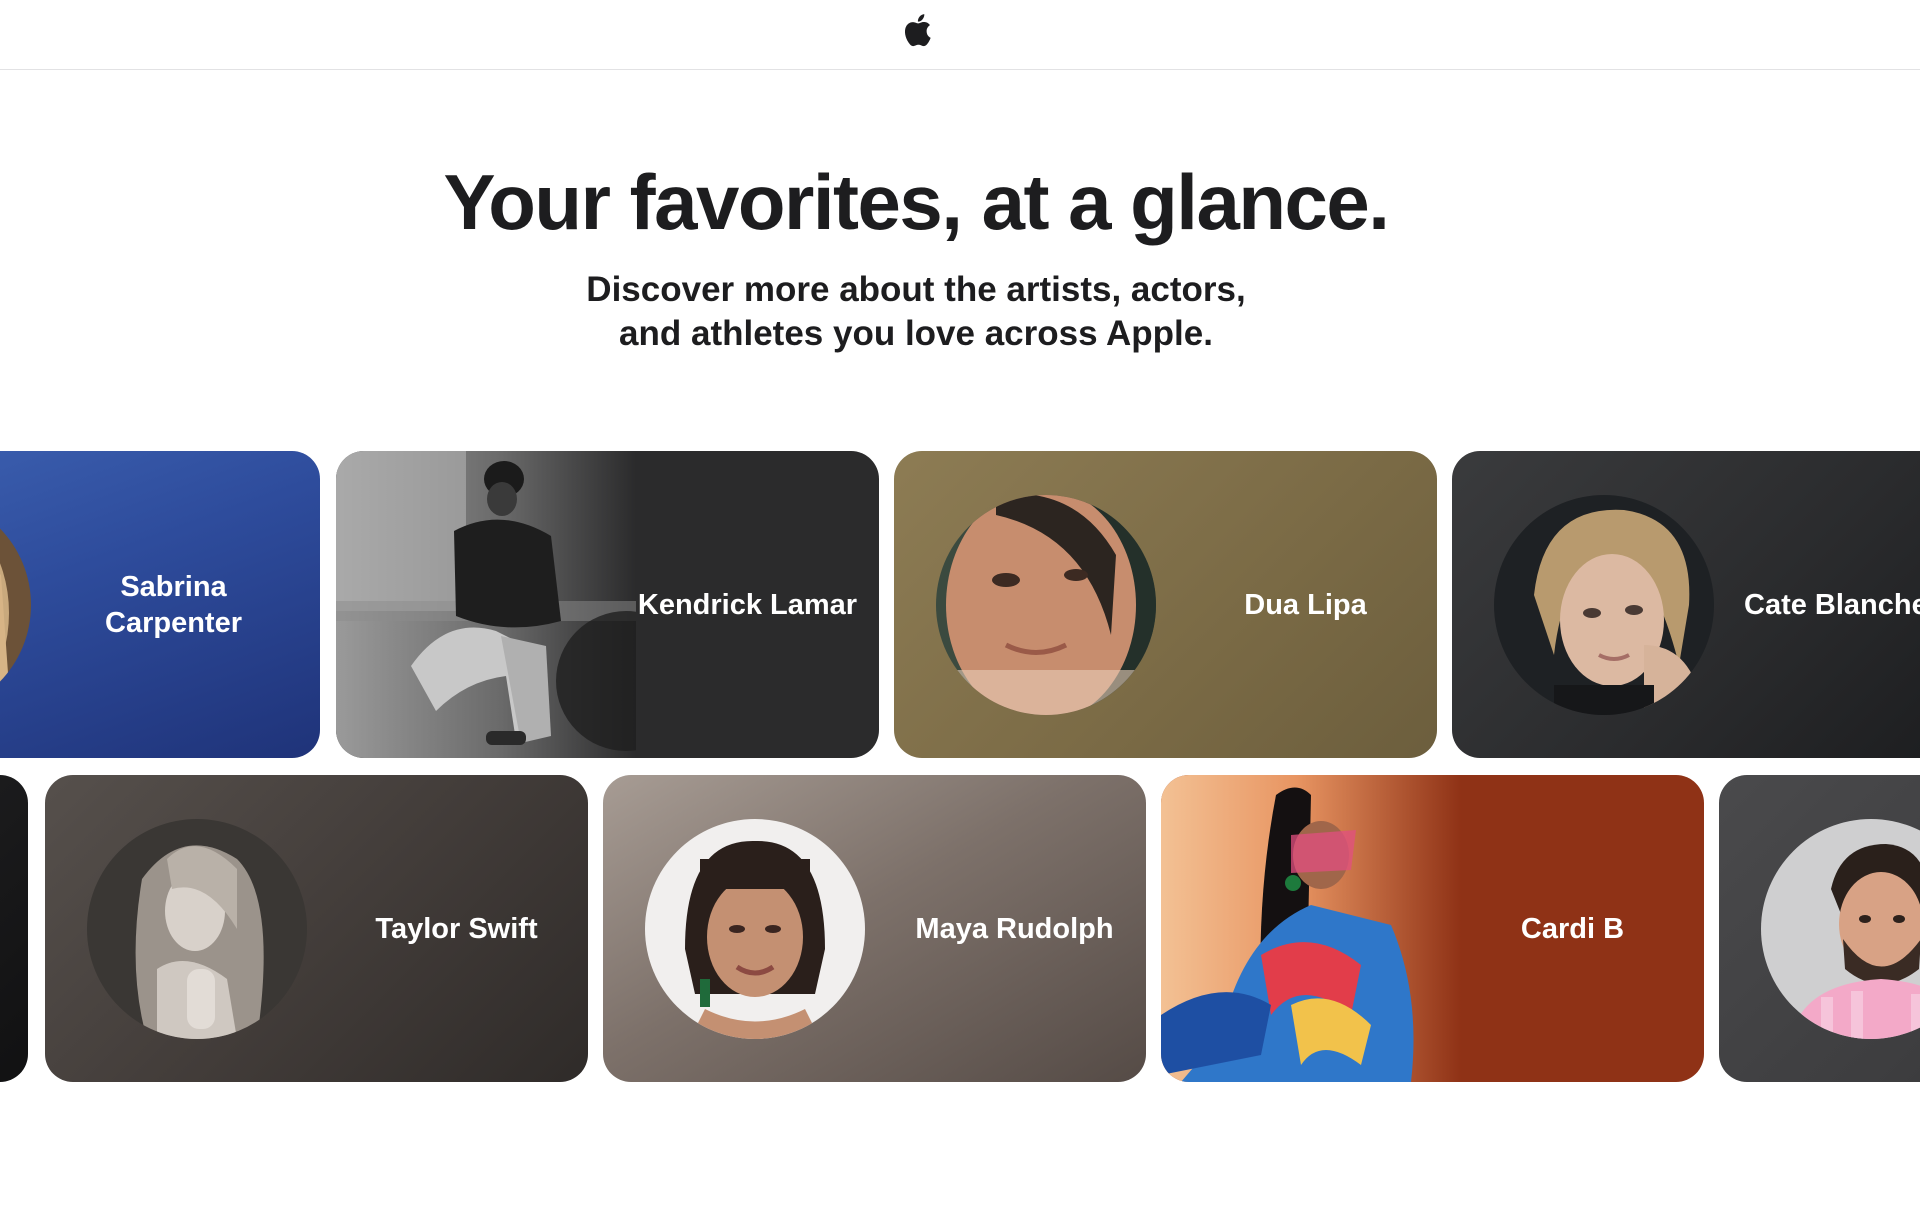 The height and width of the screenshot is (1217, 1920). I want to click on card-name: Dua Lipa, so click(1305, 604).